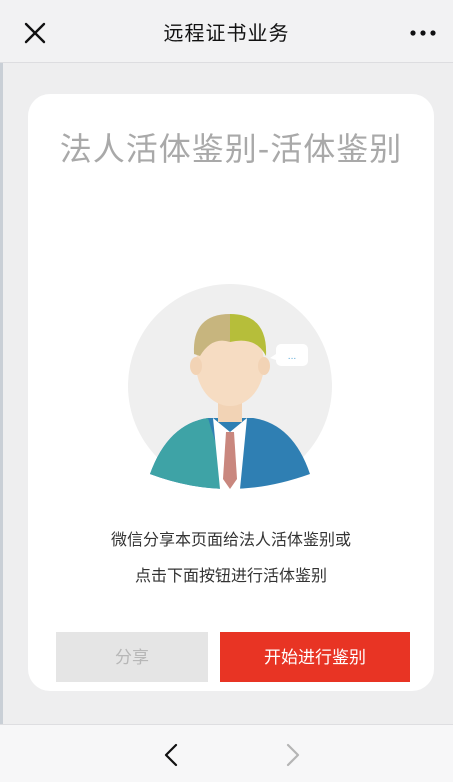 This screenshot has width=453, height=782. Describe the element at coordinates (231, 149) in the screenshot. I see `card-title: 法人活体鉴别-活体鉴别` at that location.